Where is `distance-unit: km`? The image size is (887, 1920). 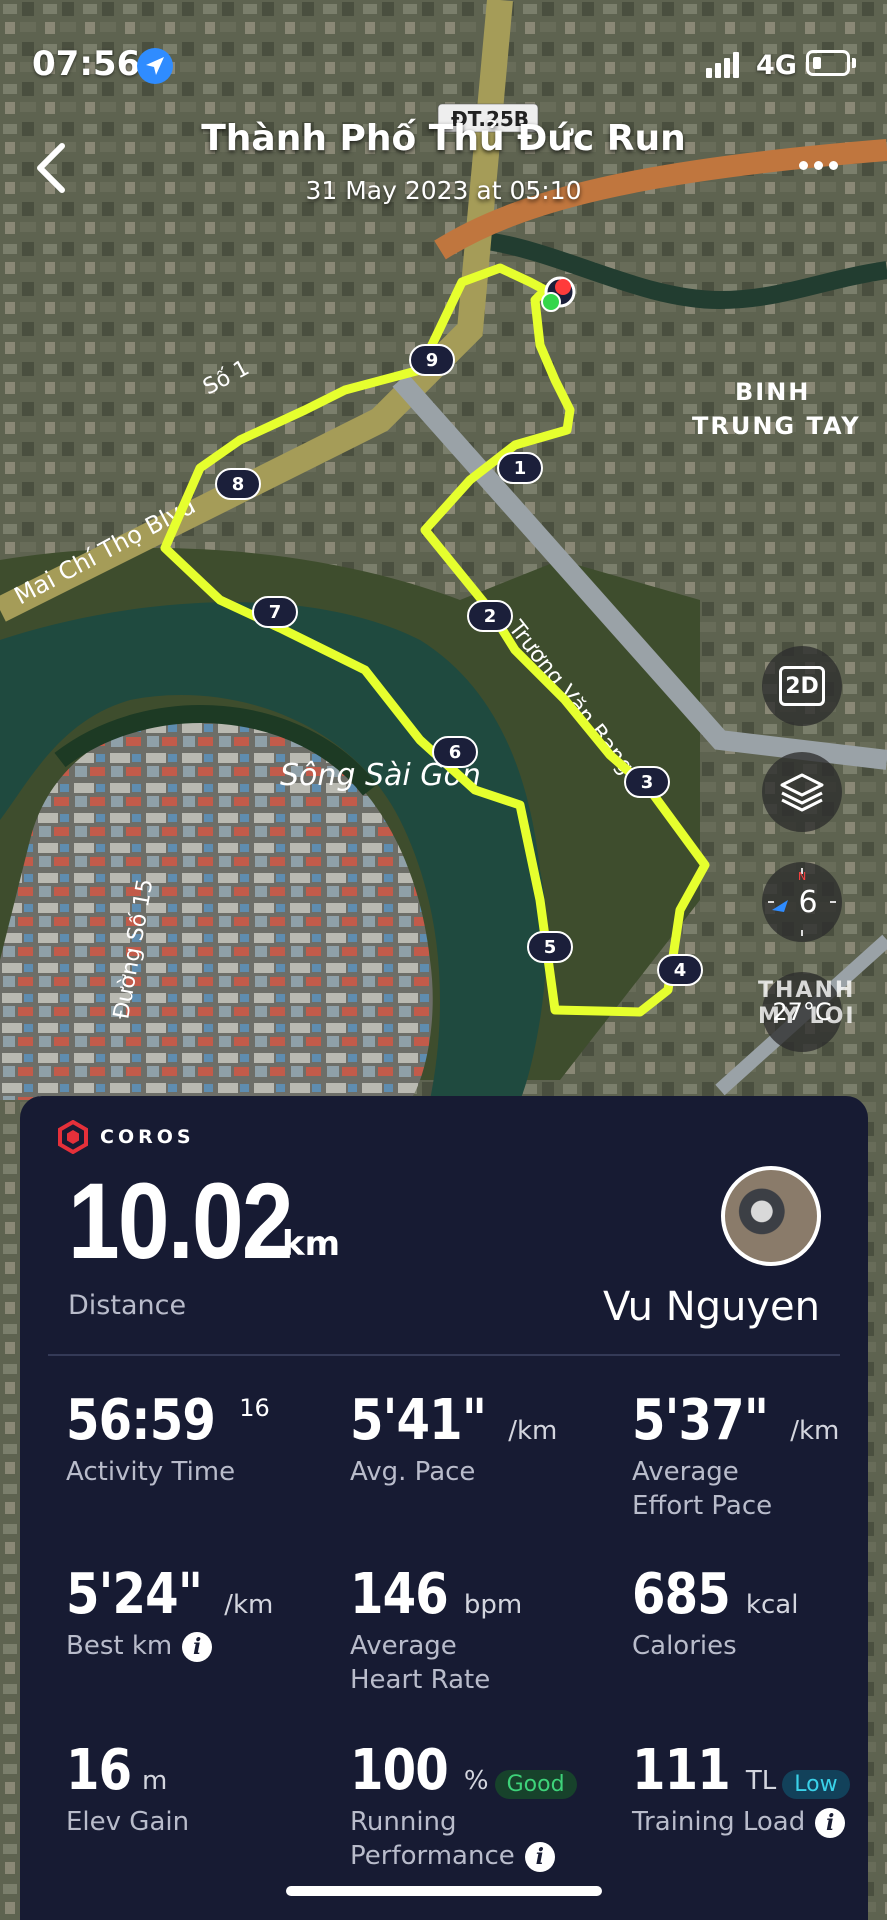
distance-unit: km is located at coordinates (311, 1244).